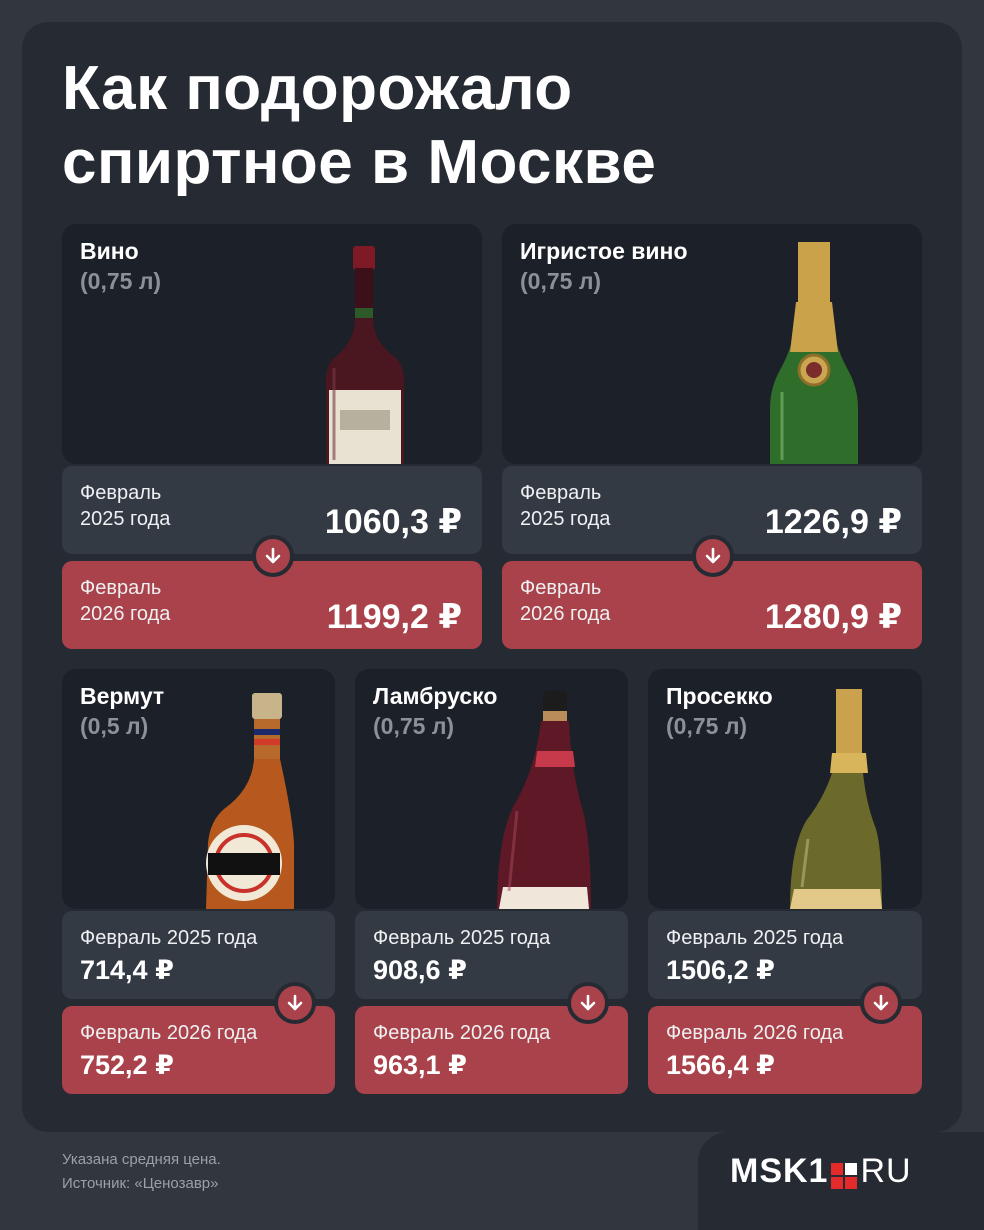  I want to click on price-value: 1060,3 ₽, so click(393, 522).